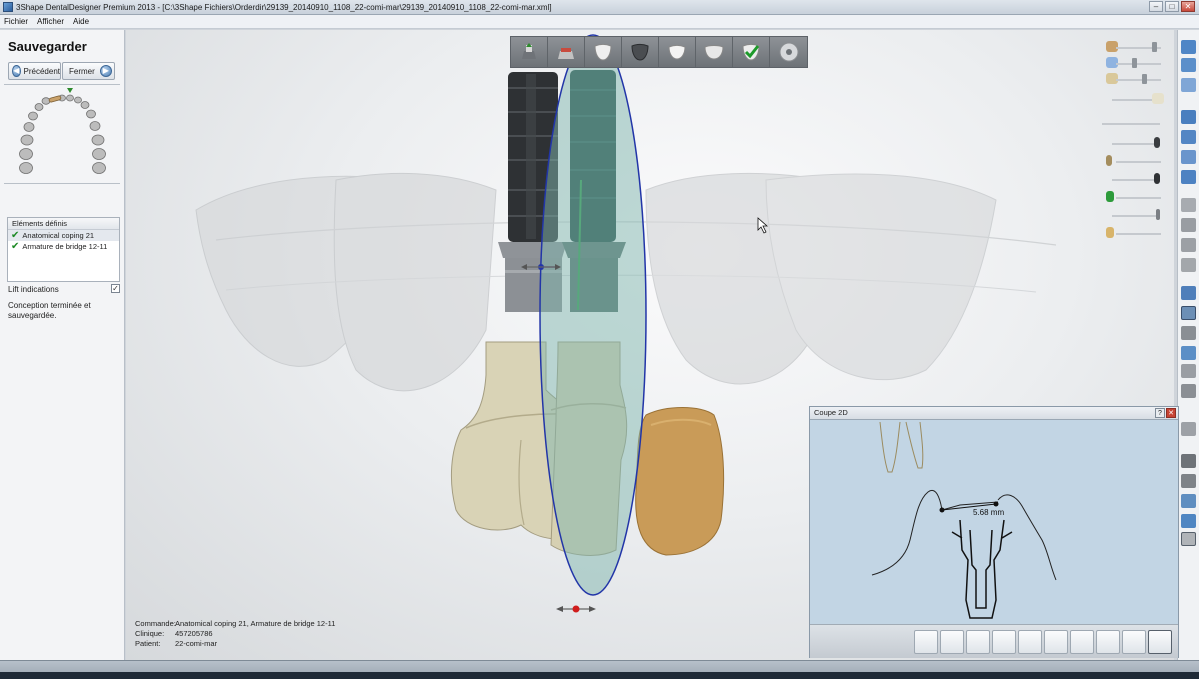 This screenshot has width=1199, height=679. I want to click on arrow-right-icon: ▶, so click(105, 71).